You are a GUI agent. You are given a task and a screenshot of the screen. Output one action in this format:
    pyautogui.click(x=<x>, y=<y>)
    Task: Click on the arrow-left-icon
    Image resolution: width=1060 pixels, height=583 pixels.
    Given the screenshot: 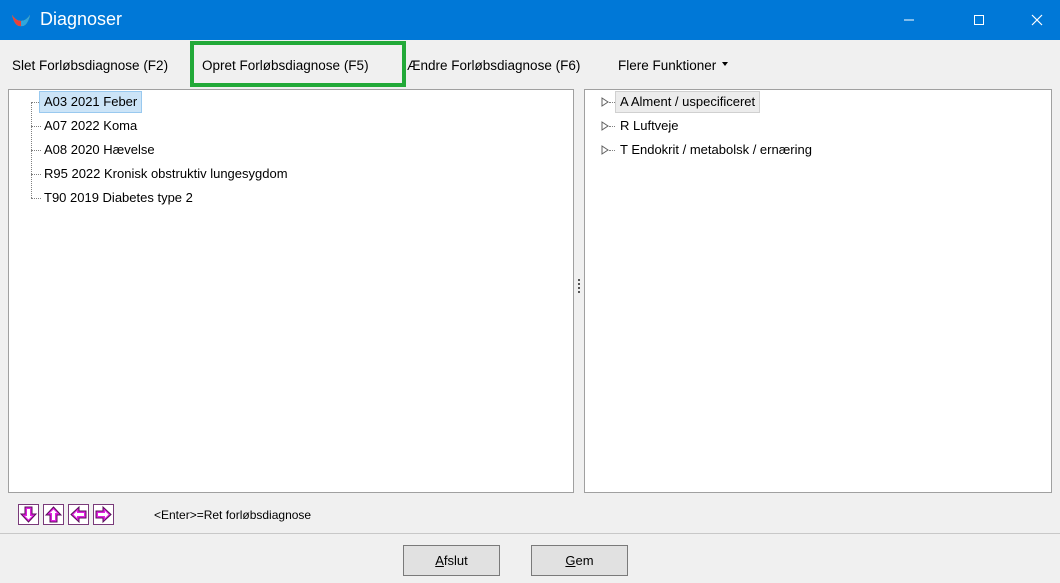 What is the action you would take?
    pyautogui.click(x=78, y=514)
    